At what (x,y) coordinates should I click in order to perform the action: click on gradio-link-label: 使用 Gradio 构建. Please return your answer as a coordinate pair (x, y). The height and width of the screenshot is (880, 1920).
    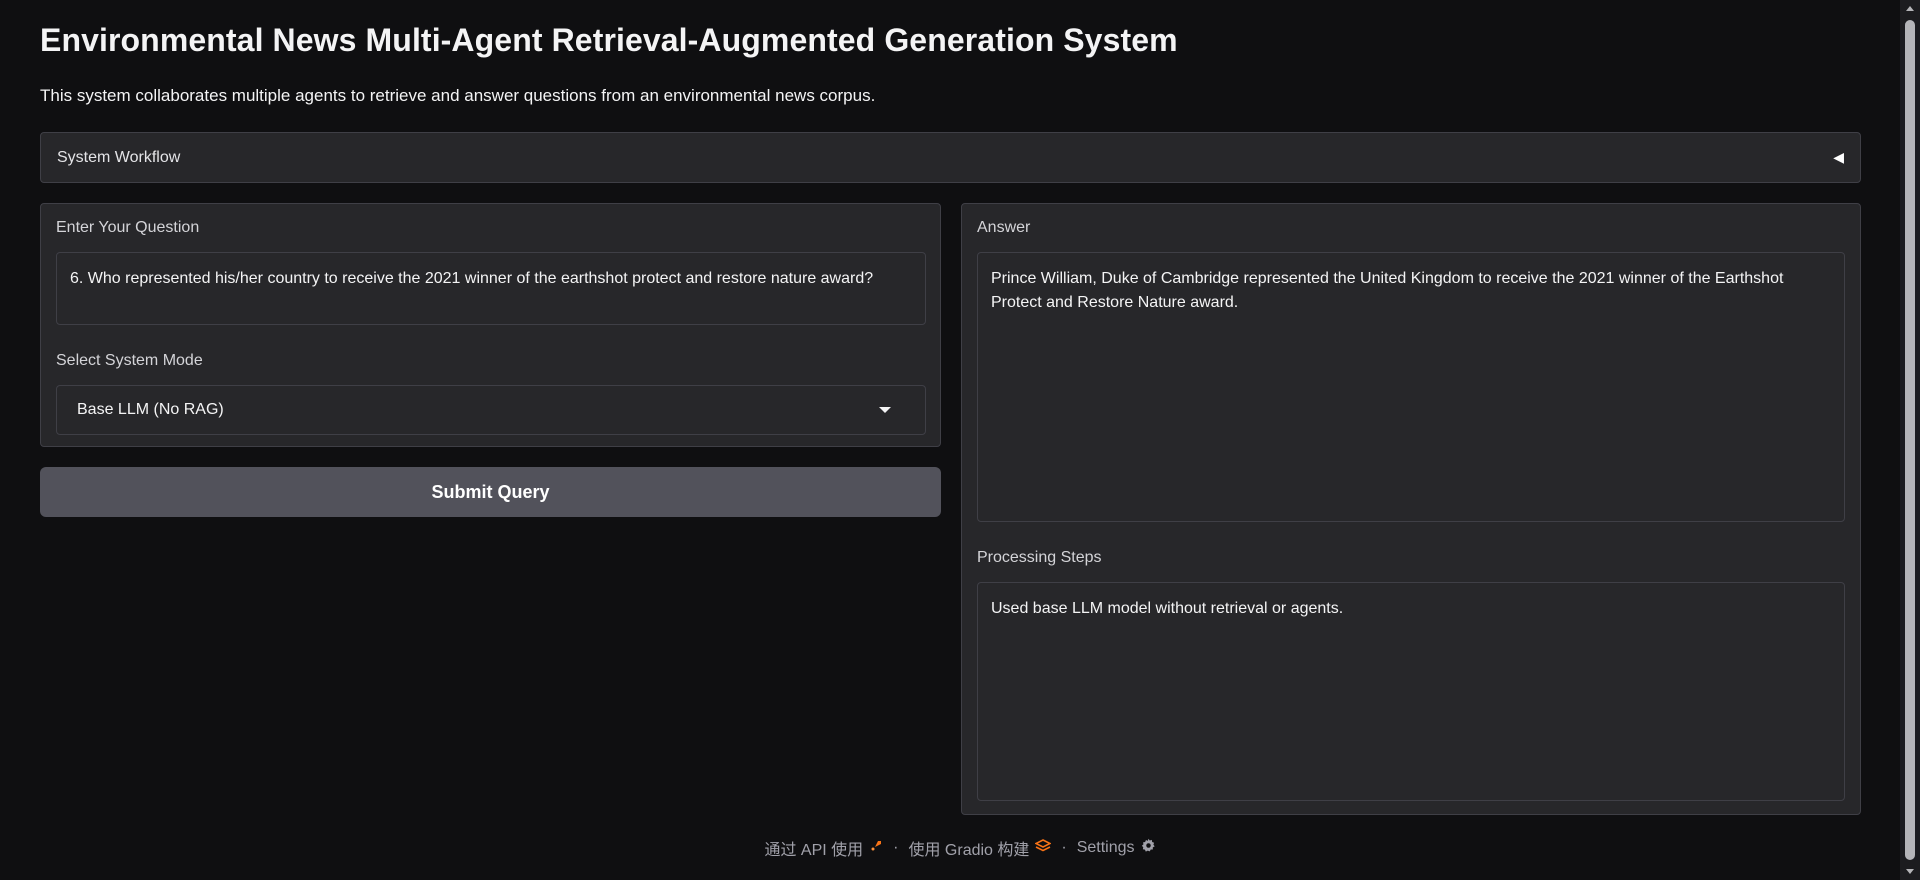
    Looking at the image, I should click on (969, 850).